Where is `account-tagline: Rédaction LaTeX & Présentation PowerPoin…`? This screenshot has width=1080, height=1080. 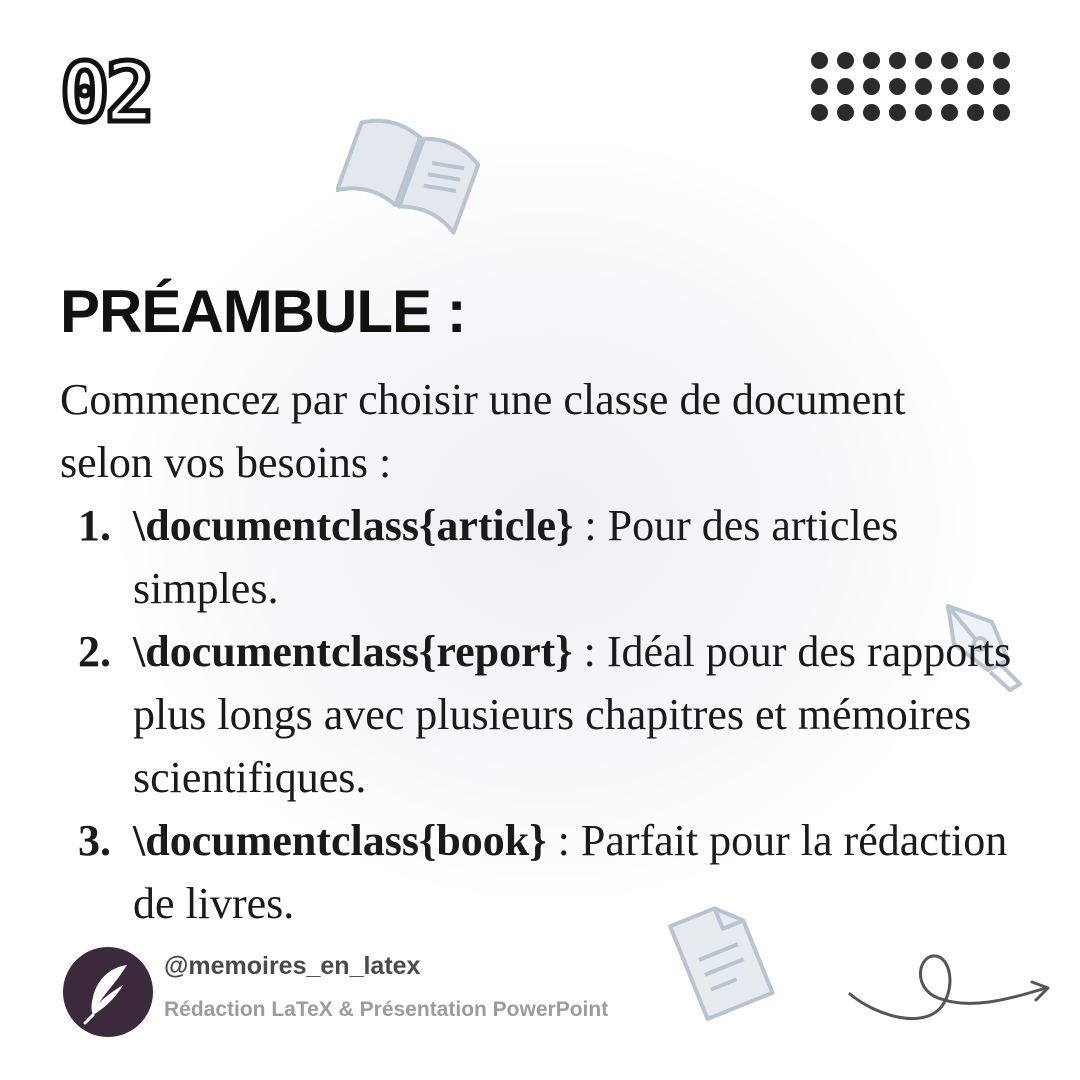 account-tagline: Rédaction LaTeX & Présentation PowerPoin… is located at coordinates (386, 1009).